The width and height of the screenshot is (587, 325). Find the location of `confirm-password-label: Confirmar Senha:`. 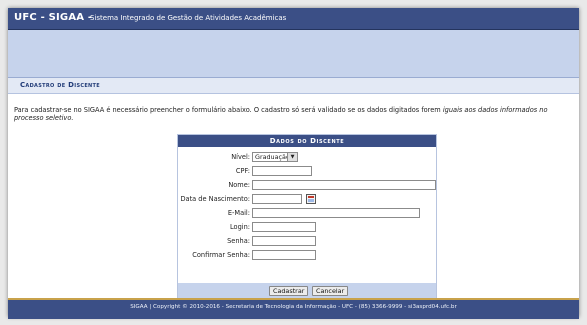

confirm-password-label: Confirmar Senha: is located at coordinates (221, 255).